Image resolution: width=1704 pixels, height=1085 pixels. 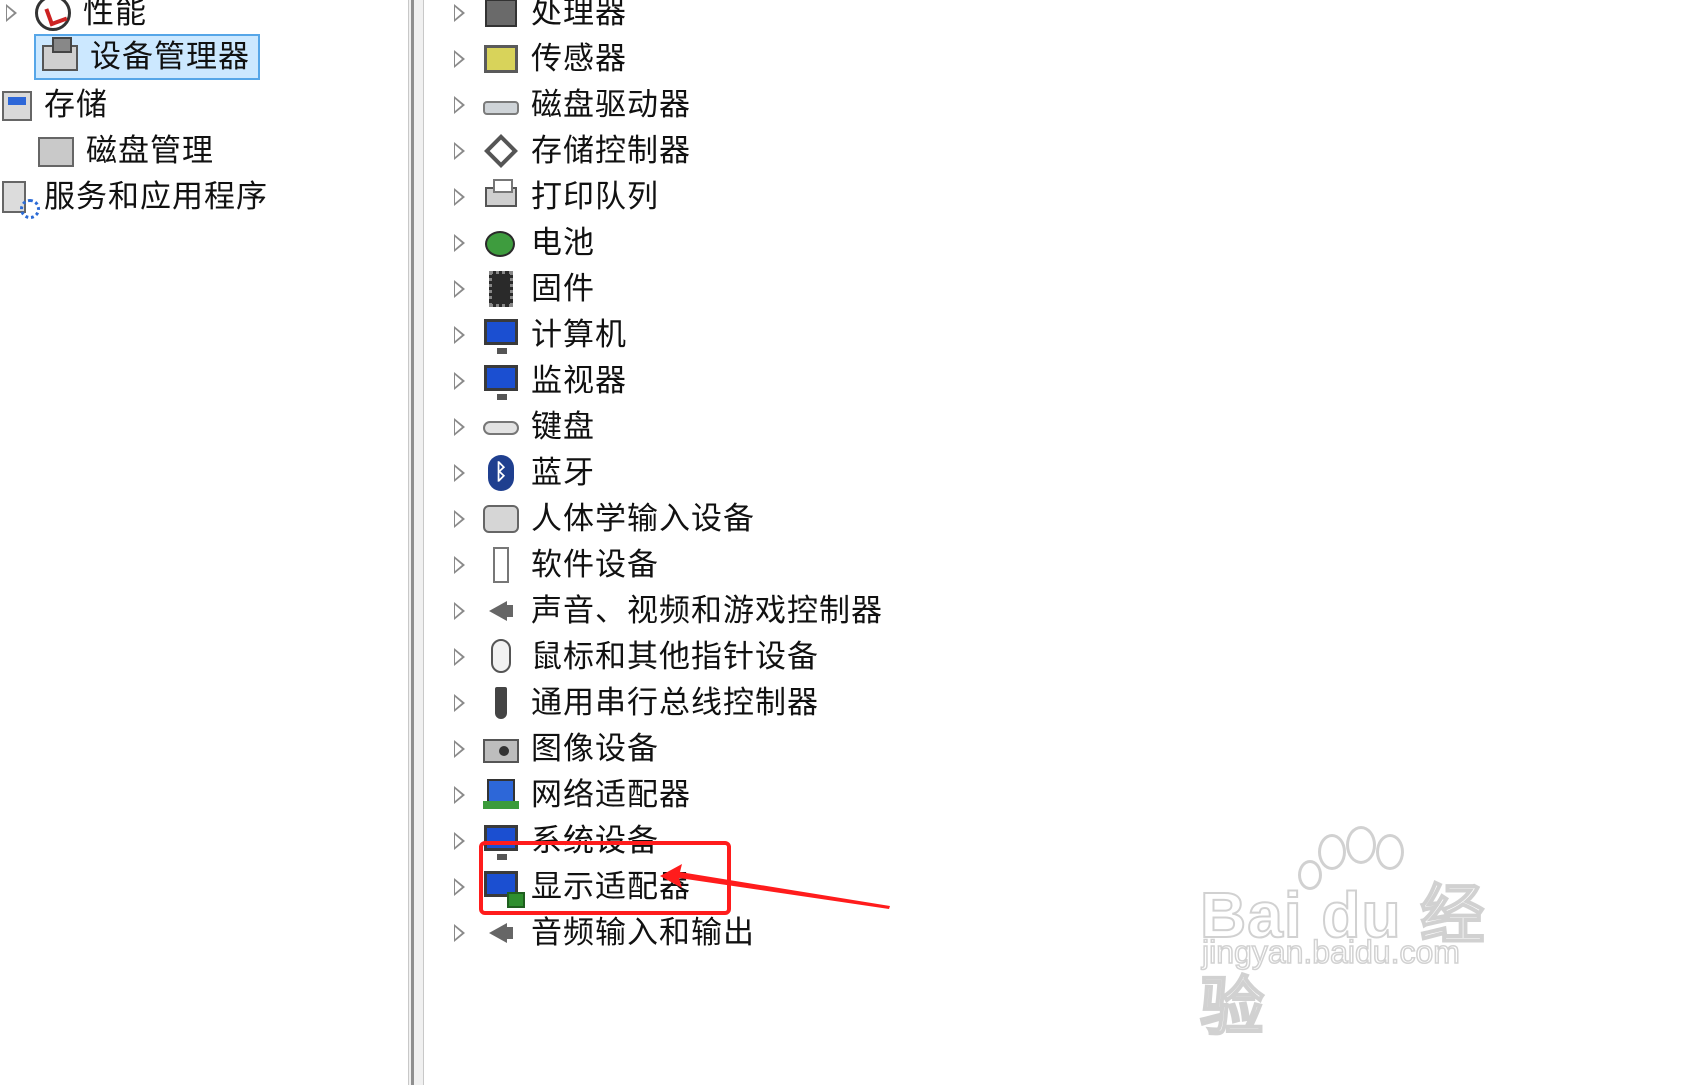 What do you see at coordinates (595, 564) in the screenshot?
I see `device-category-label: 软件设备` at bounding box center [595, 564].